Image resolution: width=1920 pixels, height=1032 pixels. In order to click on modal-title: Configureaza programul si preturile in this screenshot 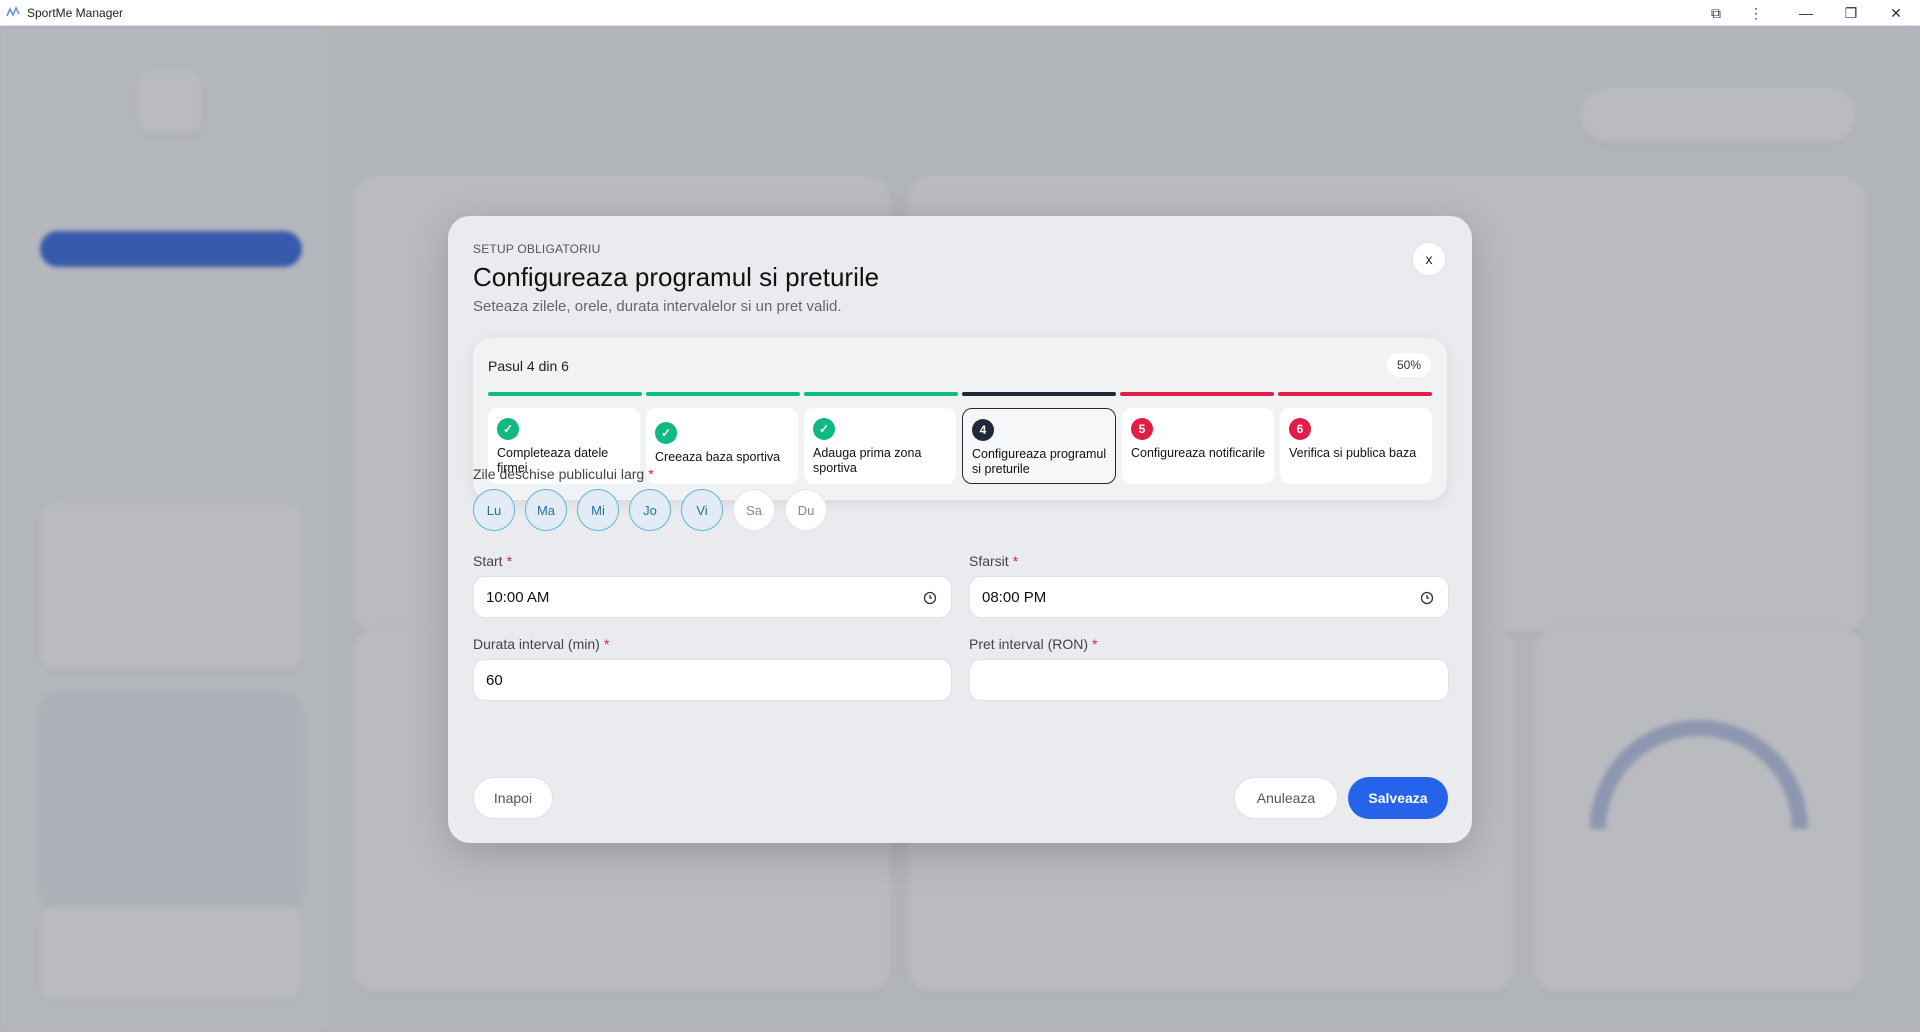, I will do `click(676, 277)`.